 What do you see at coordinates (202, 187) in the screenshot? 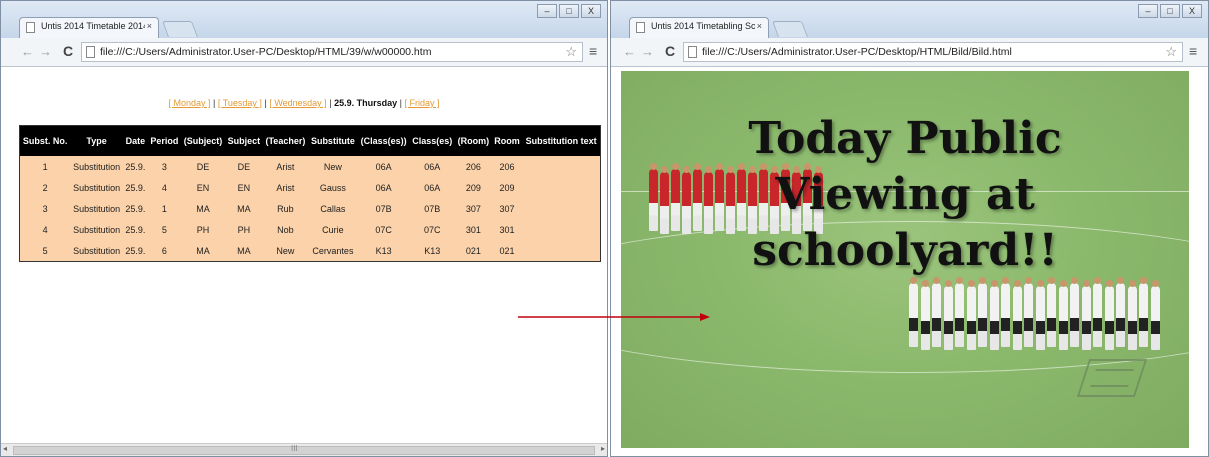
I see `table-cell: EN` at bounding box center [202, 187].